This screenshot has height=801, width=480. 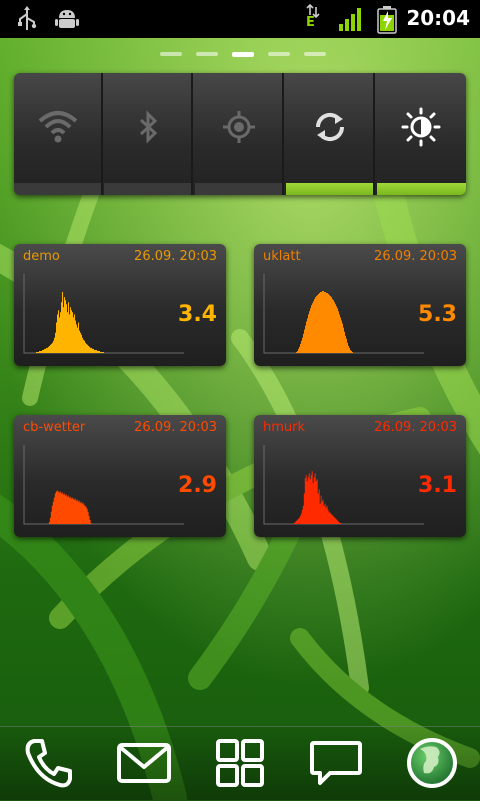 I want to click on toggle-bluetooth-indicator, so click(x=147, y=189).